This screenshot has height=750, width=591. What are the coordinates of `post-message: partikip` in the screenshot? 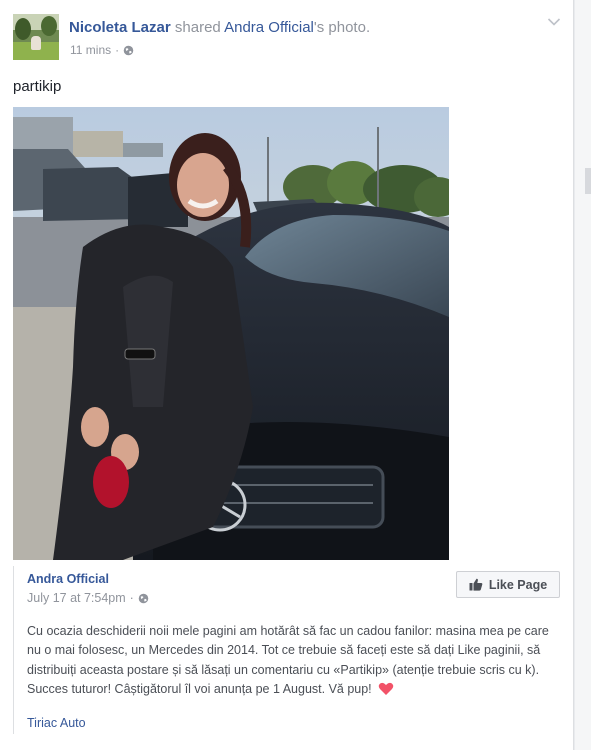 It's located at (37, 86).